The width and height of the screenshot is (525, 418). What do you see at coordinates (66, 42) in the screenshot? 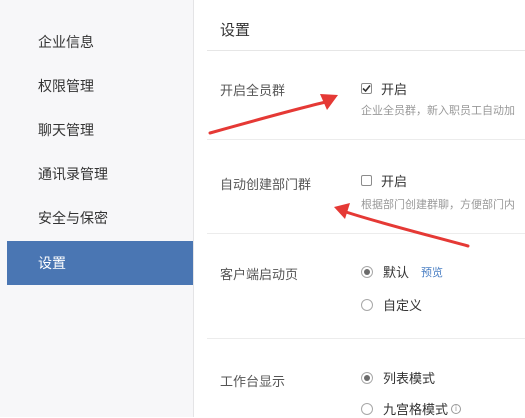
I see `sidebar-item-label: 企业信息` at bounding box center [66, 42].